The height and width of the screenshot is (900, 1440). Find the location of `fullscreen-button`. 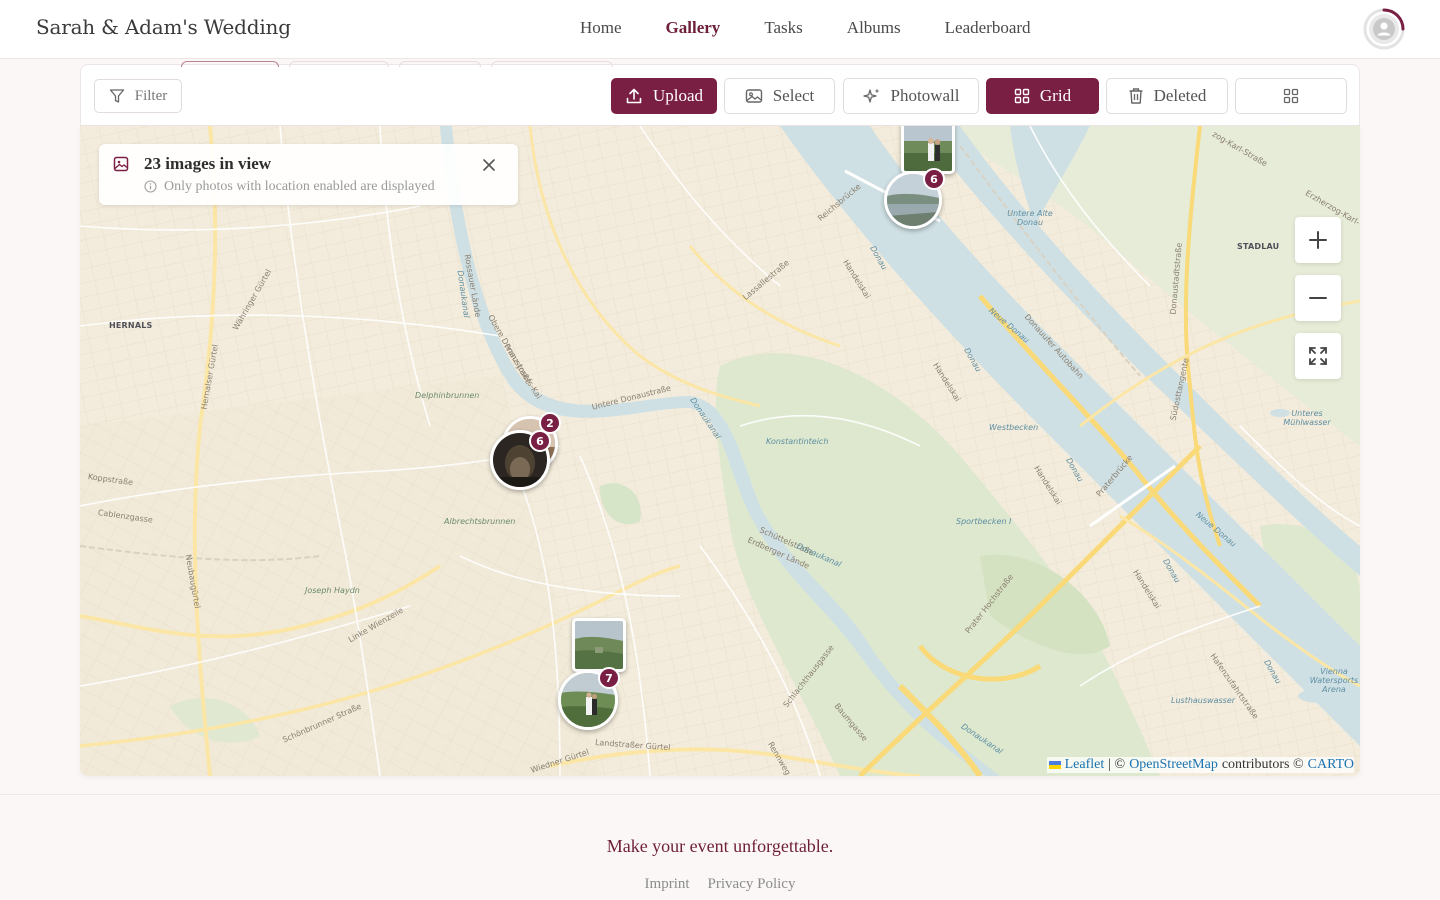

fullscreen-button is located at coordinates (1318, 356).